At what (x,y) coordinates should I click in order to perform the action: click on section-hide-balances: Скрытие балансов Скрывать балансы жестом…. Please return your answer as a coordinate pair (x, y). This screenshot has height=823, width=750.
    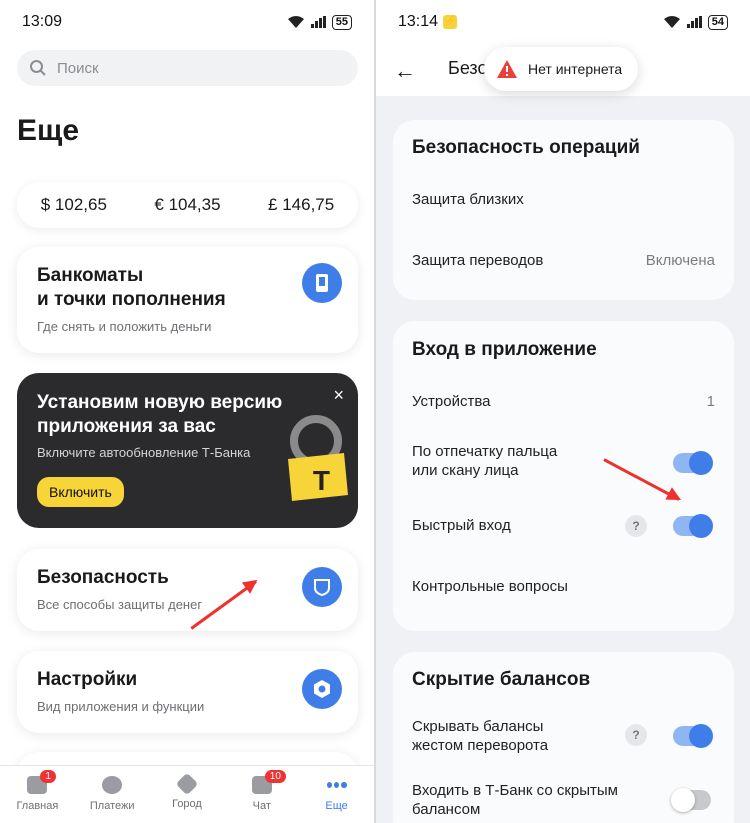
    Looking at the image, I should click on (563, 737).